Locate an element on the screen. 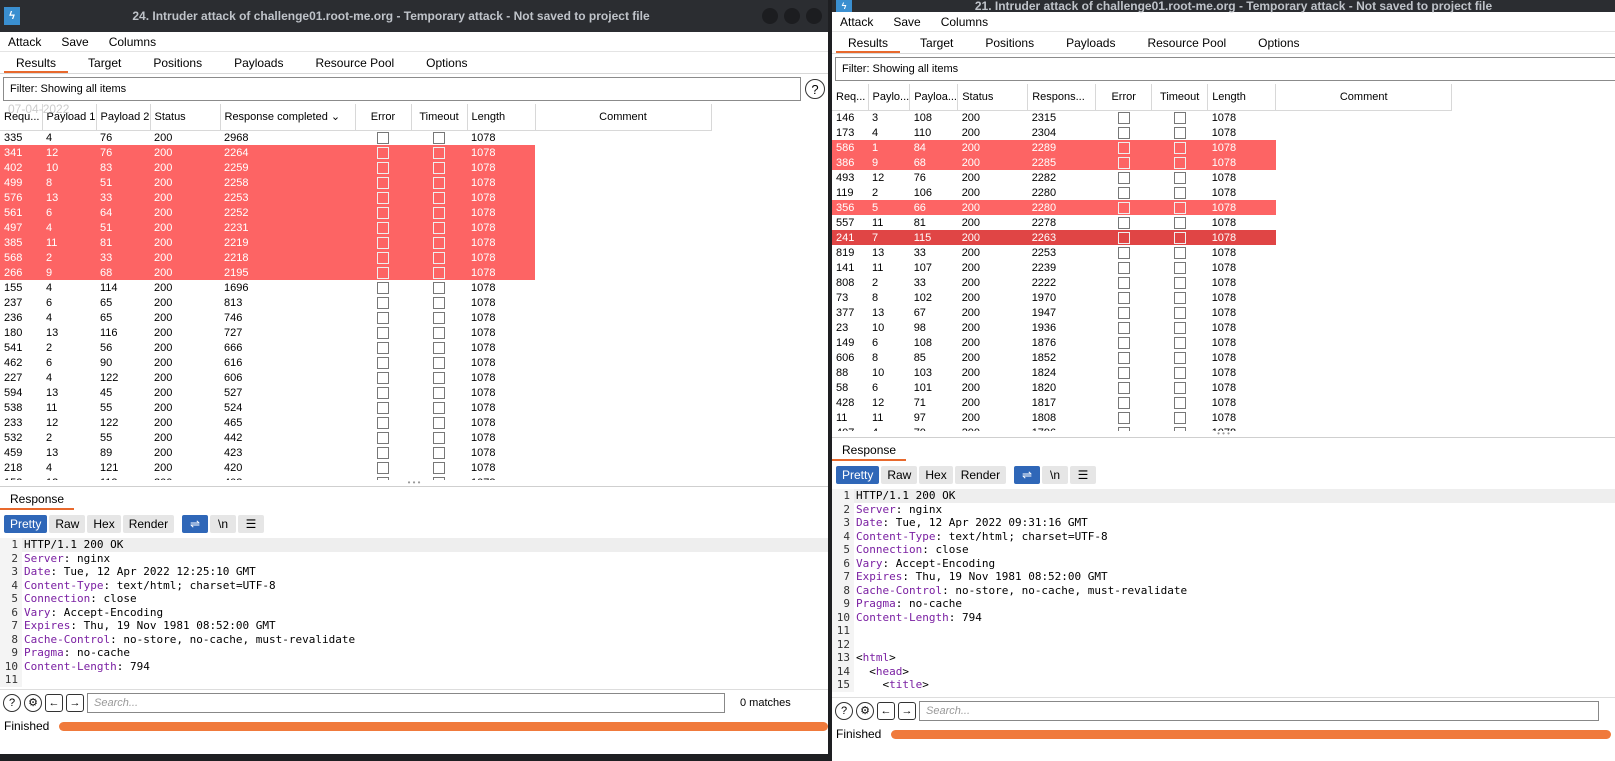  column-header: Response completed ⌄ is located at coordinates (288, 117).